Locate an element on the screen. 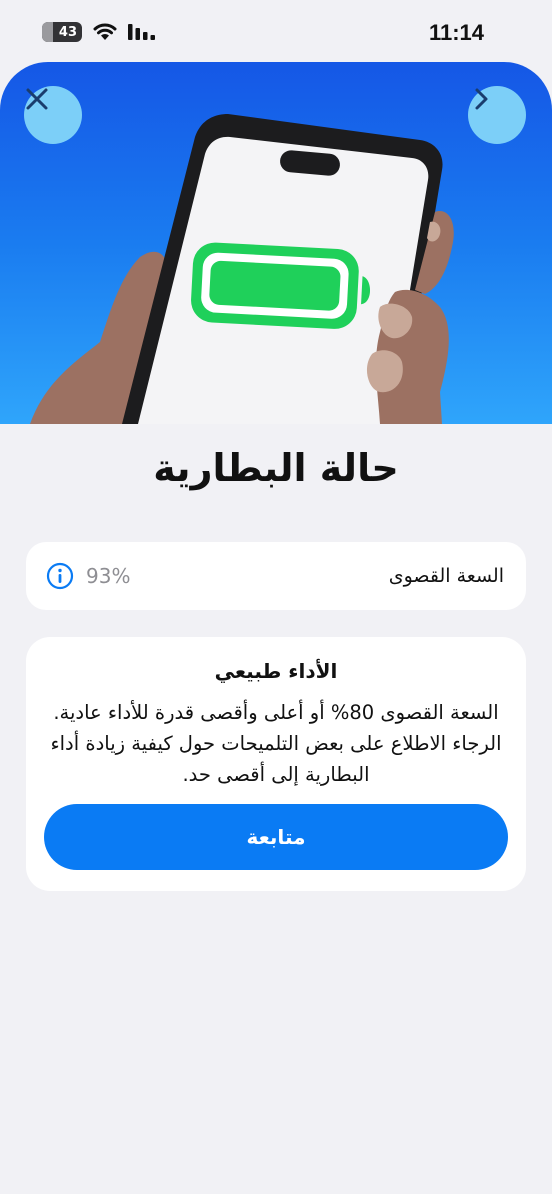  info-icon is located at coordinates (60, 576).